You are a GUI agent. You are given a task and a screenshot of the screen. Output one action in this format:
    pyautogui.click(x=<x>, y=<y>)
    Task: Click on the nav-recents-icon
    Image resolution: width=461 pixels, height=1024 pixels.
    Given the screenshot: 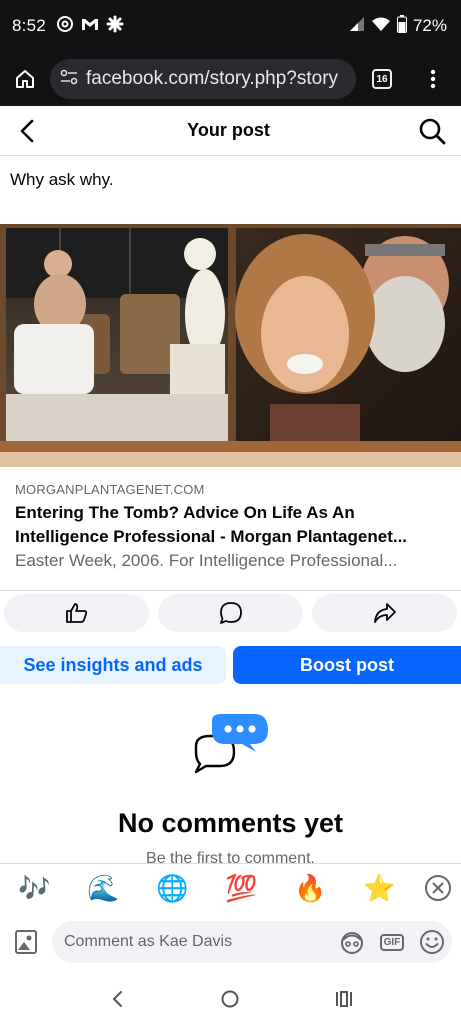 What is the action you would take?
    pyautogui.click(x=344, y=998)
    